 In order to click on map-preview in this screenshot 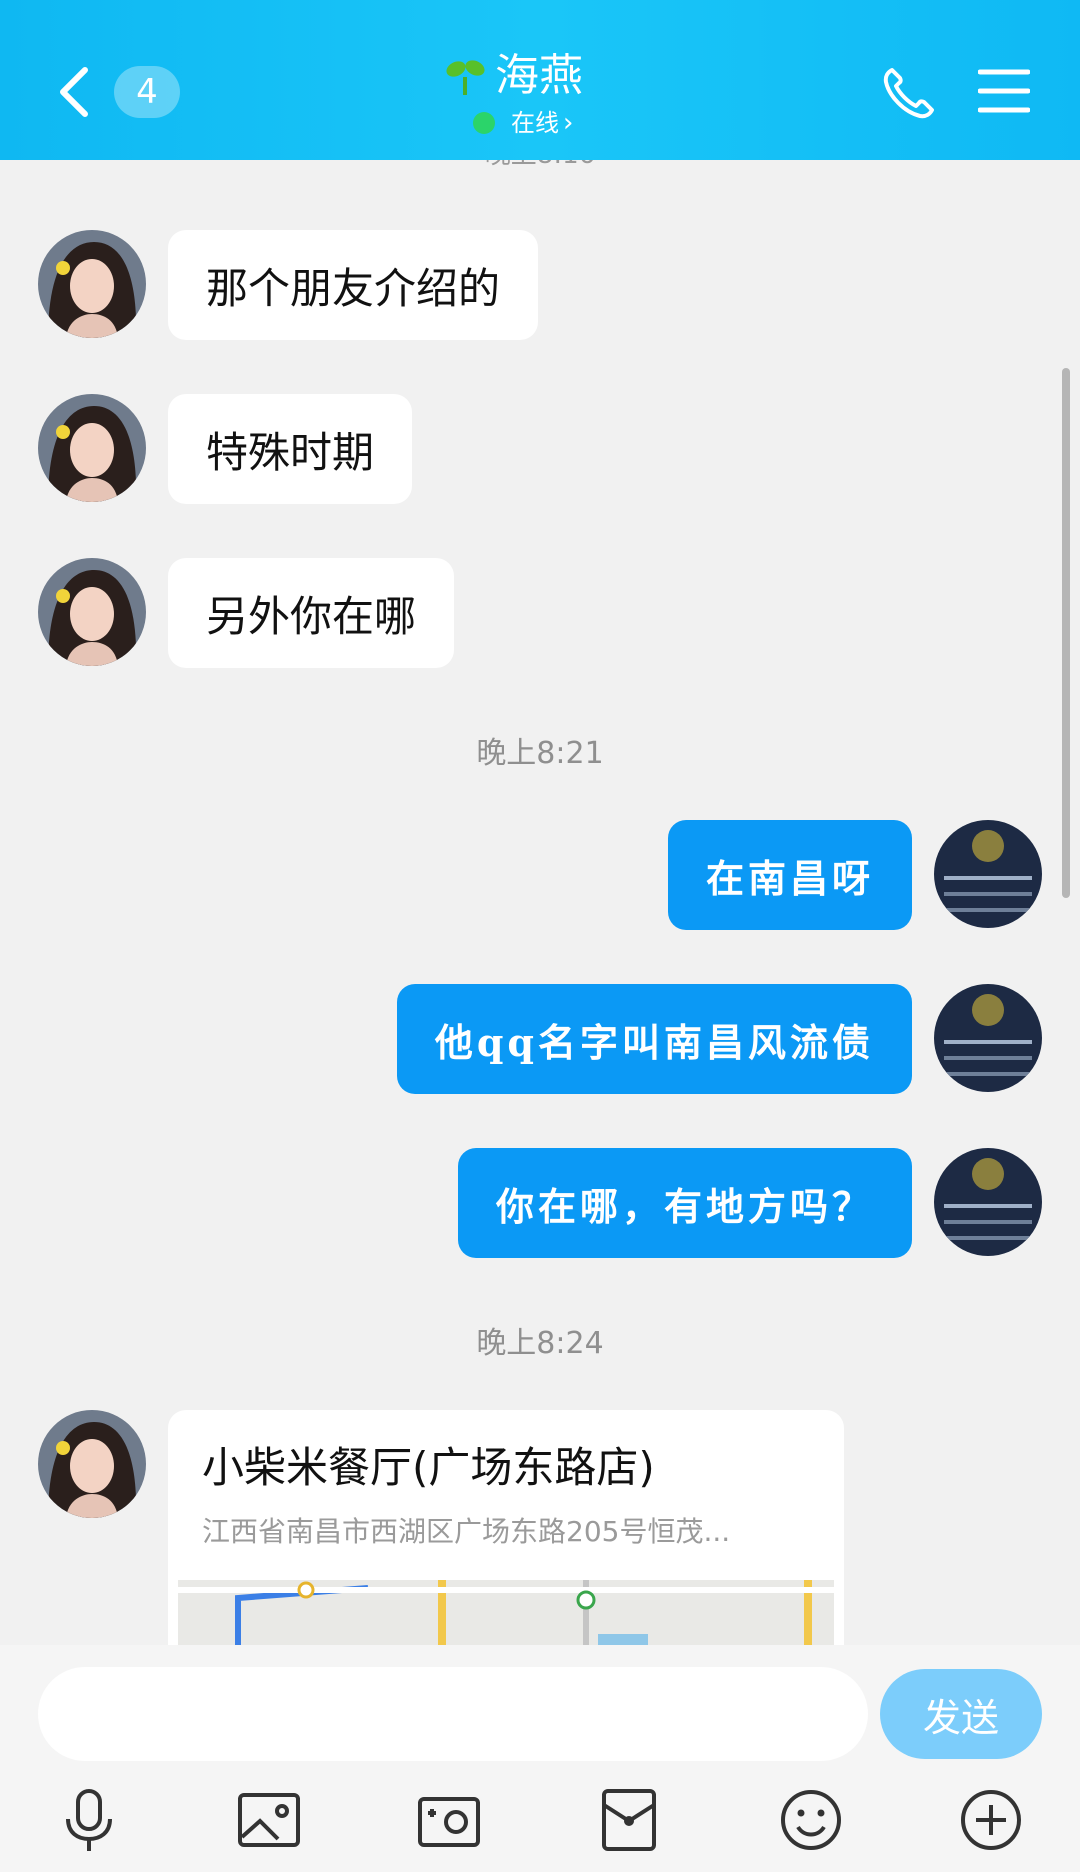, I will do `click(506, 1612)`.